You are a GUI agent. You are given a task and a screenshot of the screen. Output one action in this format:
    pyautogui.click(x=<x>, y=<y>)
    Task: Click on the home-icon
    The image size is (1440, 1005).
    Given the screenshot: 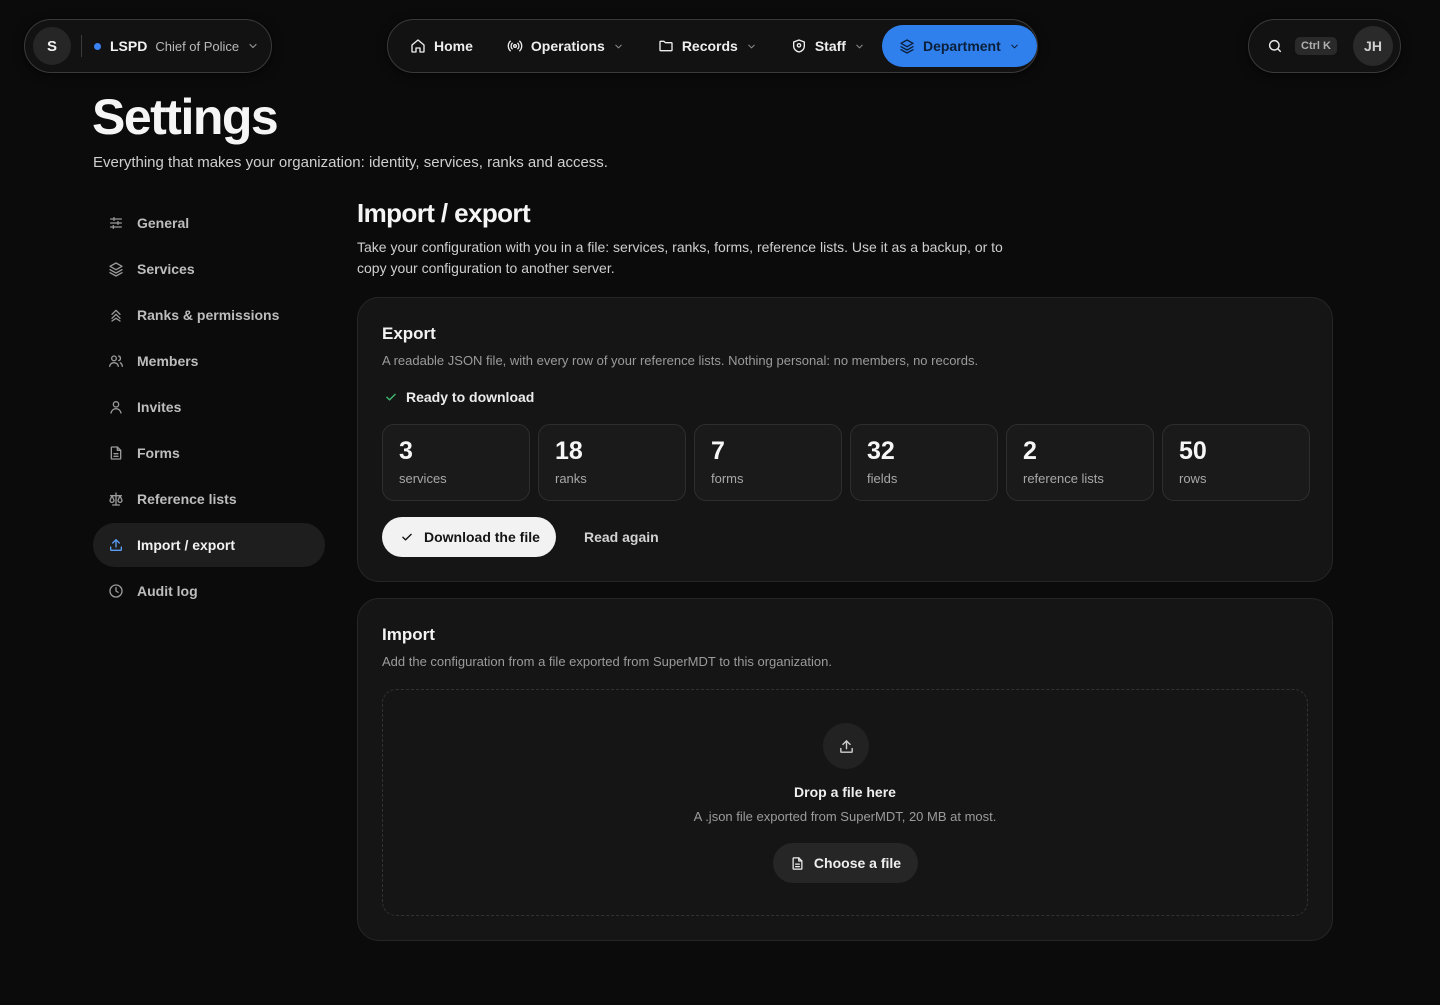 What is the action you would take?
    pyautogui.click(x=418, y=46)
    